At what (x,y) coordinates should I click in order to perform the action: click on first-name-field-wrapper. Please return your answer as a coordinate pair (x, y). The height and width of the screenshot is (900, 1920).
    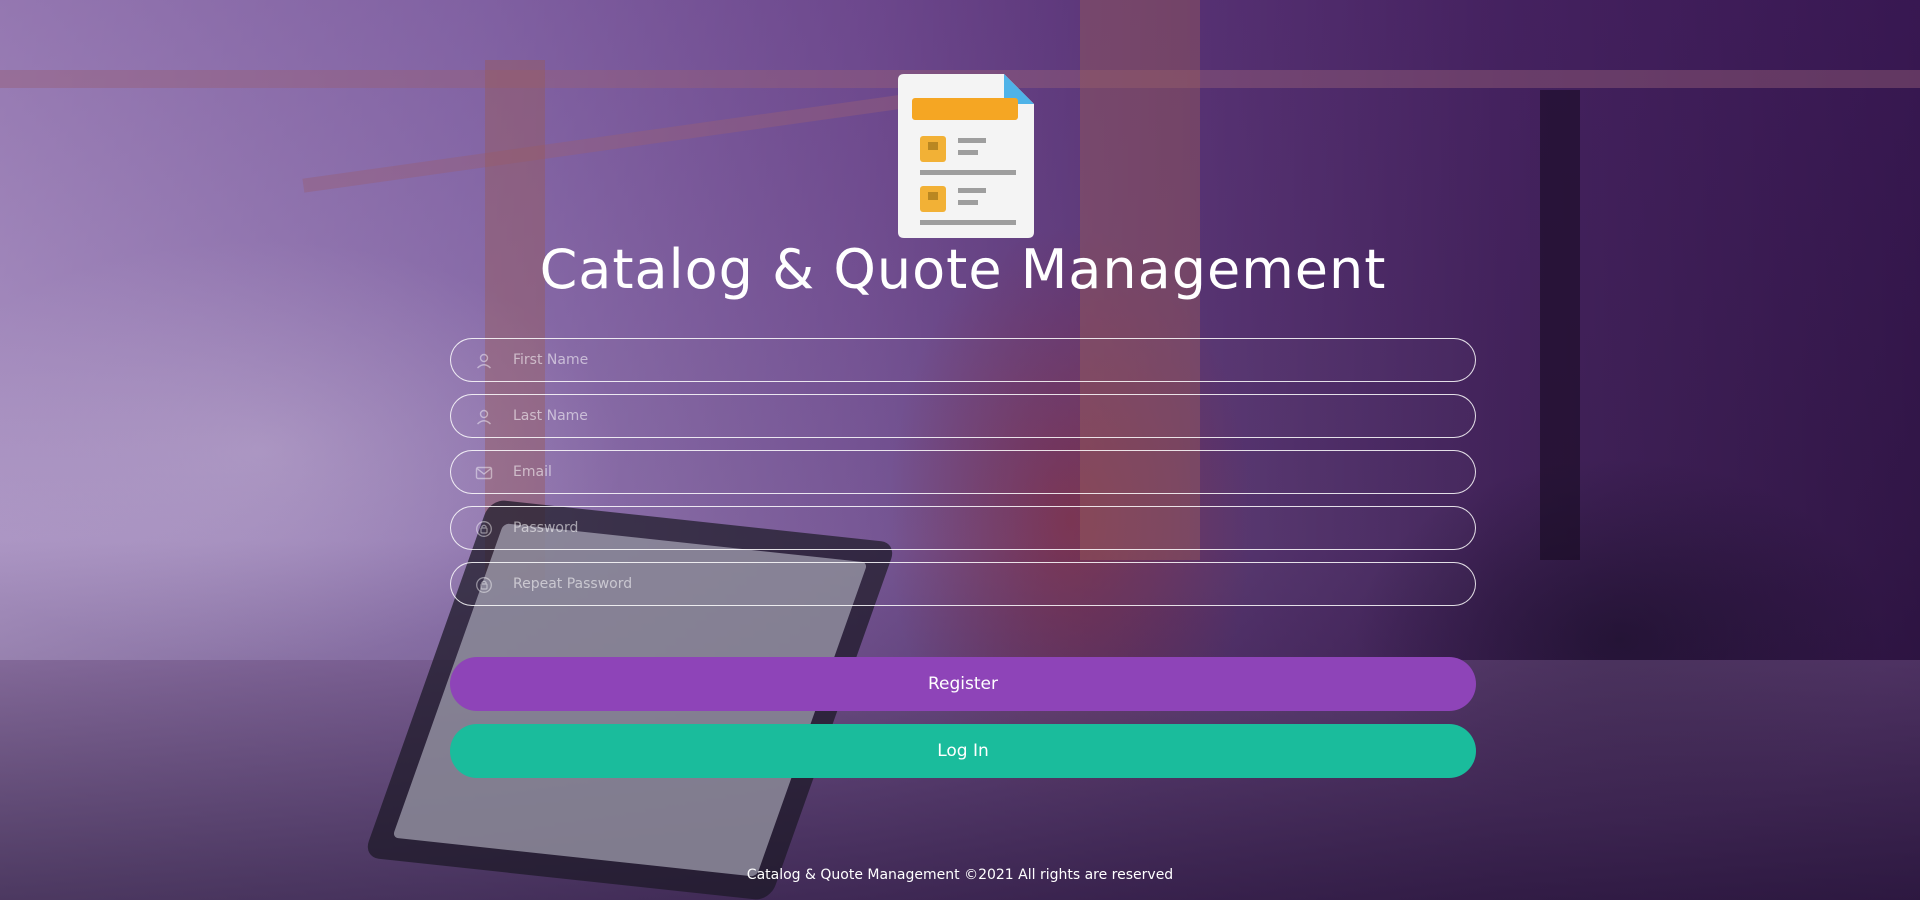
    Looking at the image, I should click on (963, 360).